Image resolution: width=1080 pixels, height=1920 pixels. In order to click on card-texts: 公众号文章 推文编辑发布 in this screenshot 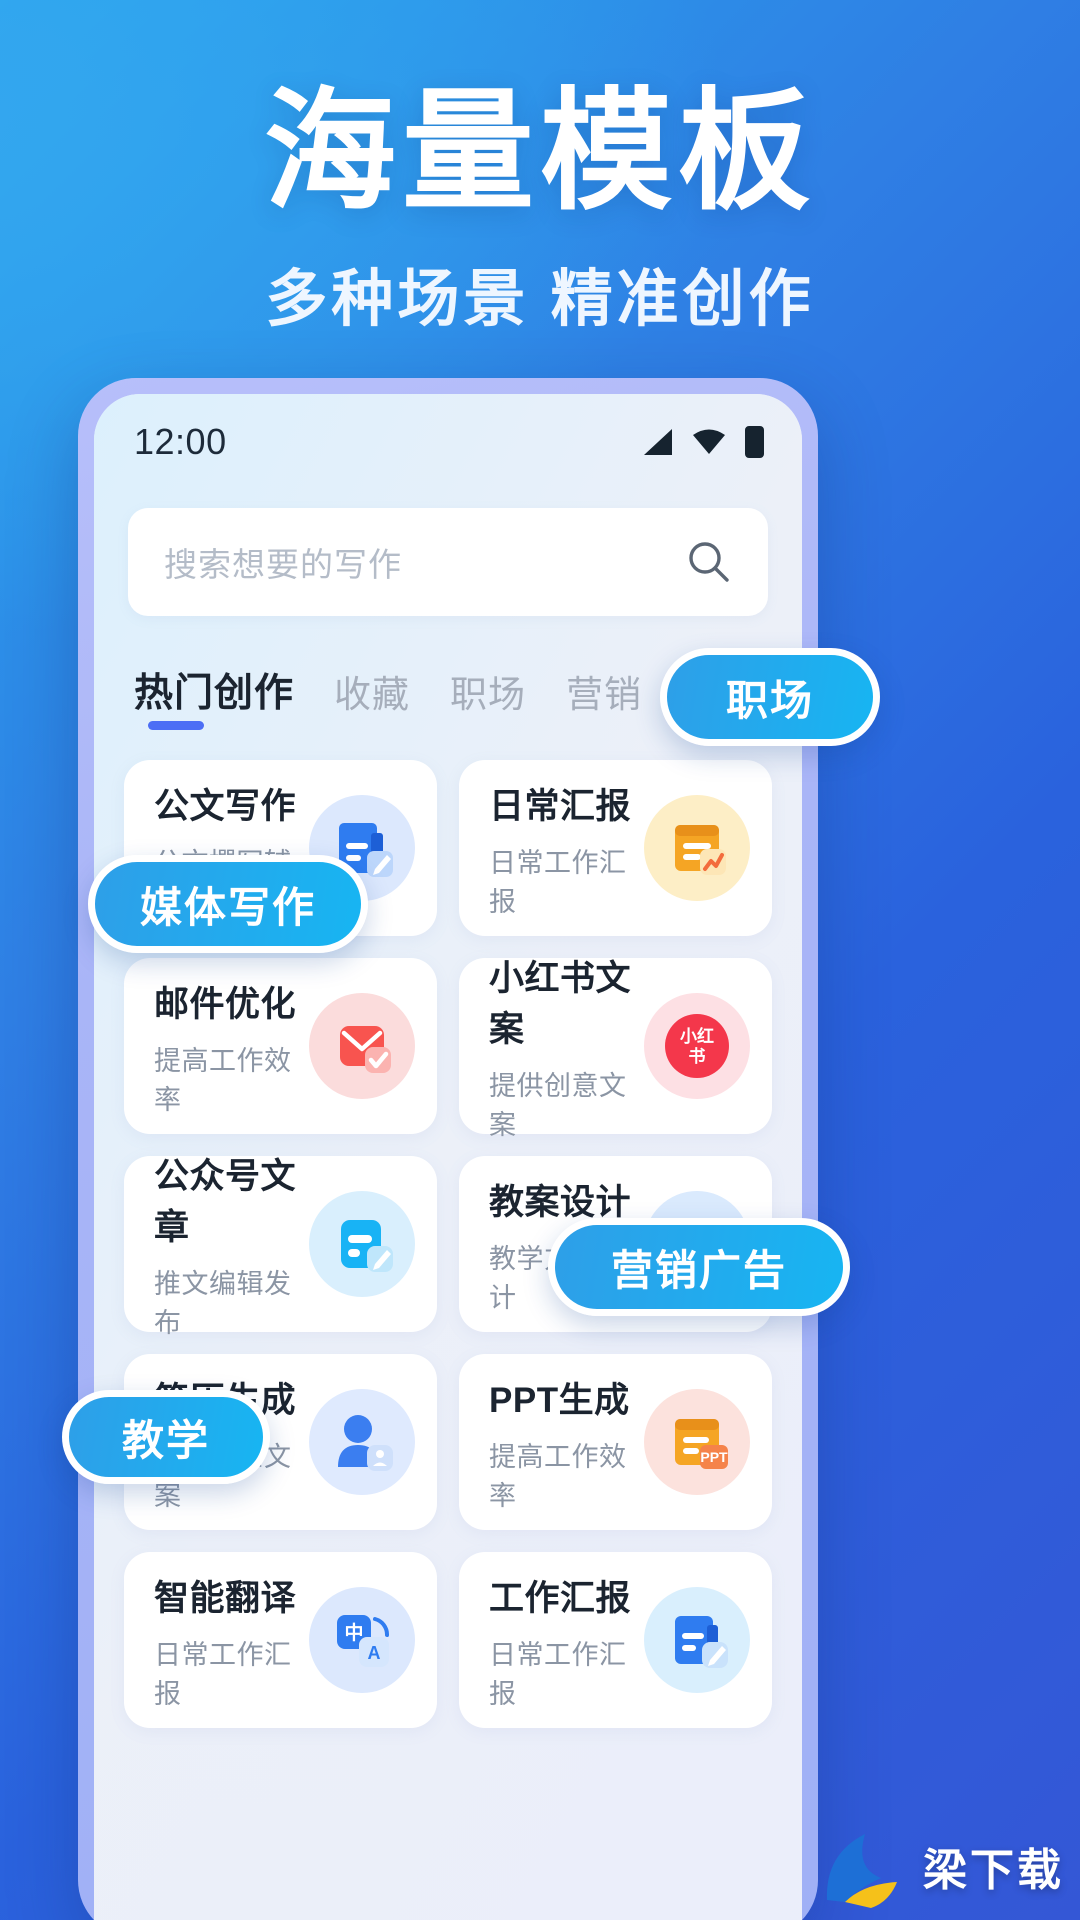, I will do `click(231, 1244)`.